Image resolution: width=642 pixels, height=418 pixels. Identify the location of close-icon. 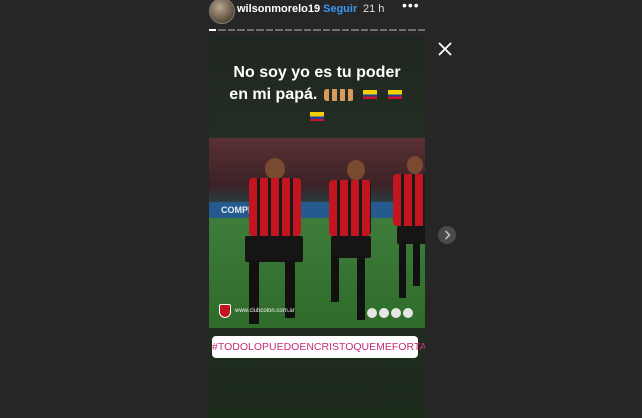
(445, 49).